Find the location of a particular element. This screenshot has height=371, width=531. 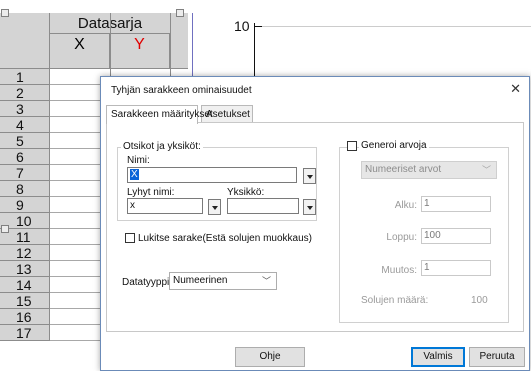

end-label: Loppu: is located at coordinates (401, 237).